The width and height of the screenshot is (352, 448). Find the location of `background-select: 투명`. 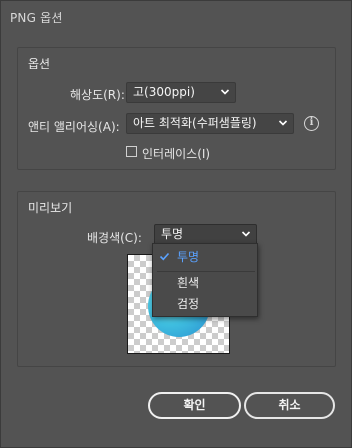

background-select: 투명 is located at coordinates (205, 234).